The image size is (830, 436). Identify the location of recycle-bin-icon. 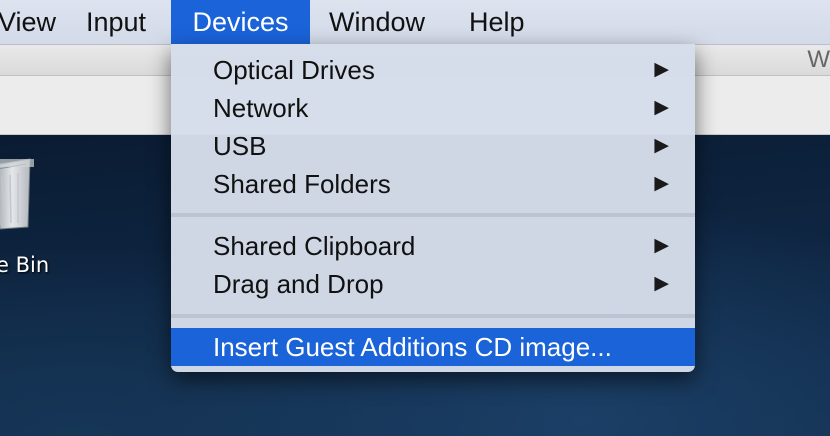
(17, 194).